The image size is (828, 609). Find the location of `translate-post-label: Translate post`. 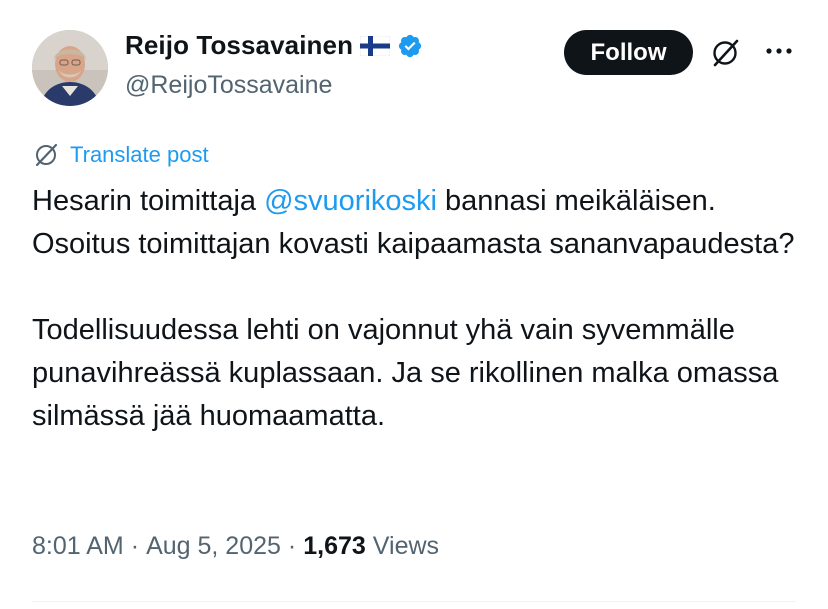

translate-post-label: Translate post is located at coordinates (139, 155).